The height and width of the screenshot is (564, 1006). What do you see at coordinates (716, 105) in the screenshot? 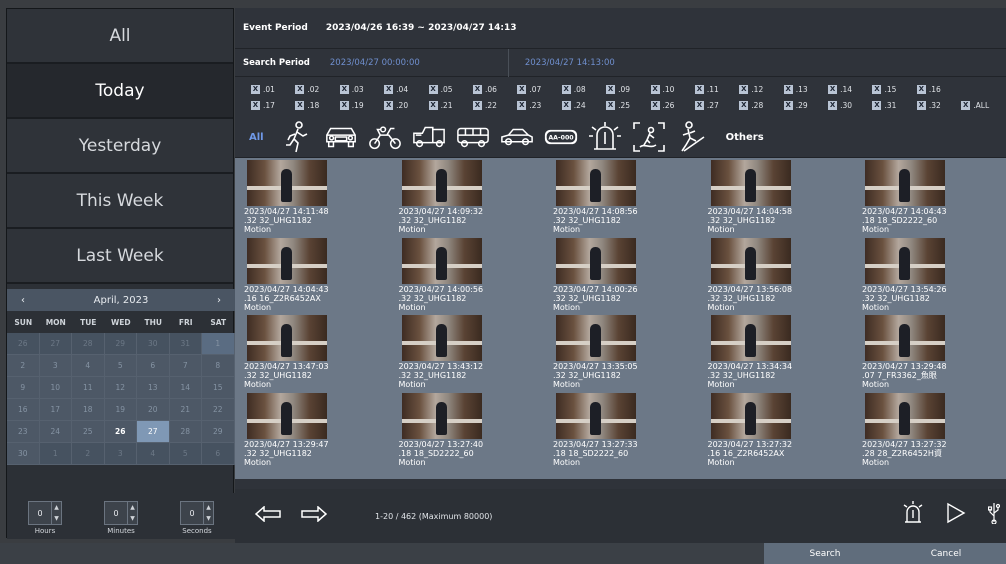
I see `channel-checkbox: X .27` at bounding box center [716, 105].